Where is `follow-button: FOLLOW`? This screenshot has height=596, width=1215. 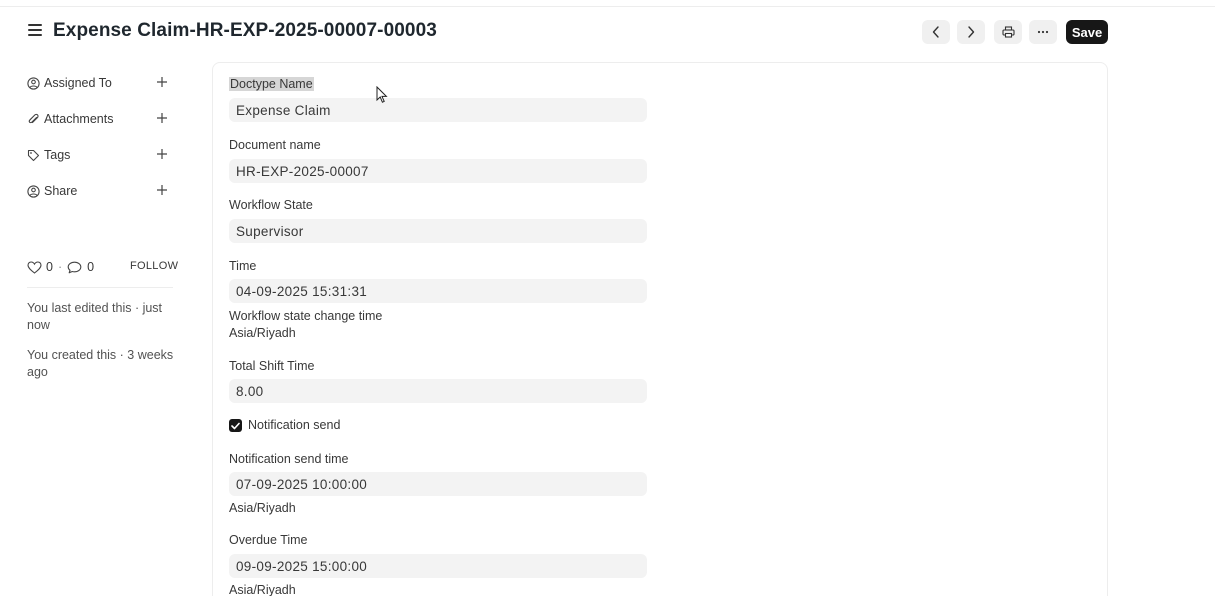 follow-button: FOLLOW is located at coordinates (154, 266).